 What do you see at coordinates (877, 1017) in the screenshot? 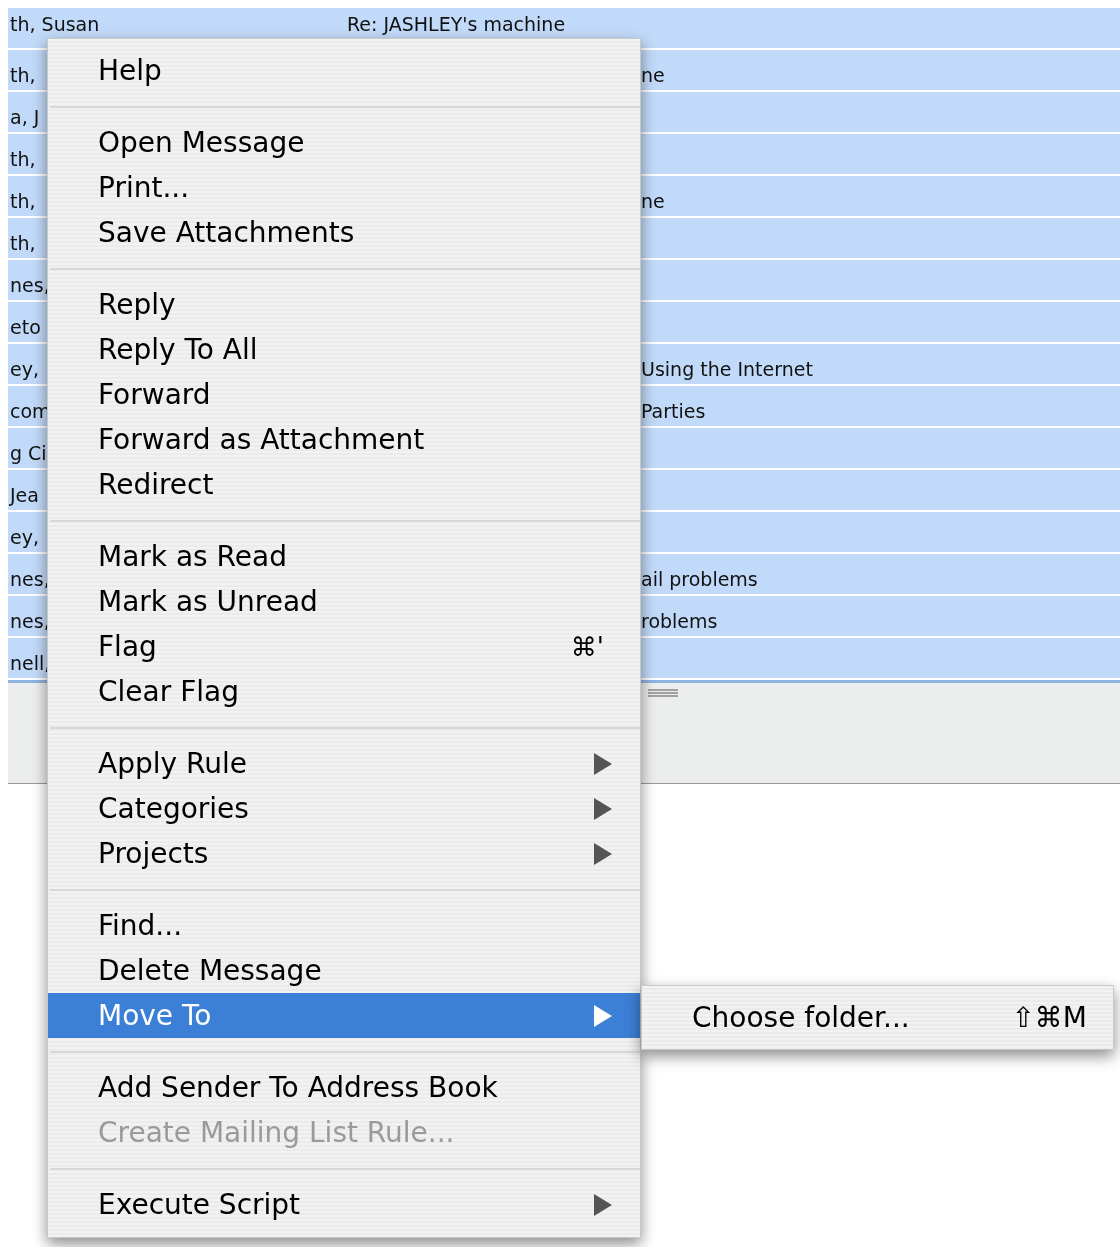
I see `menu-item: Choose folder... ⇧⌘M` at bounding box center [877, 1017].